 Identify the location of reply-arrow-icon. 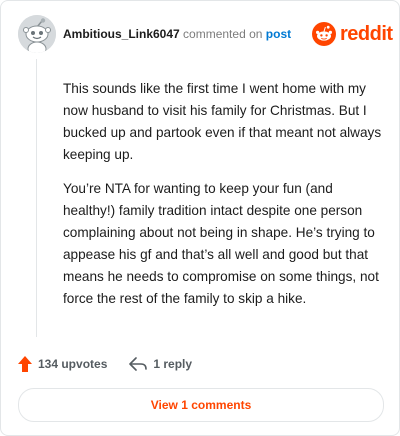
(138, 364).